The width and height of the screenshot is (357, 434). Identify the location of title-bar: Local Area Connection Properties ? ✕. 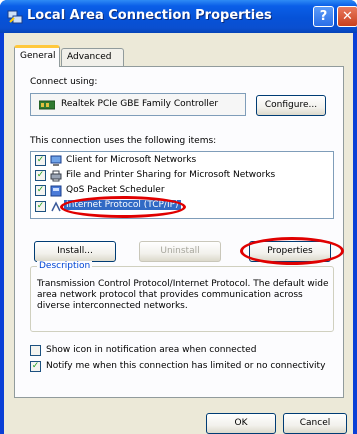
(178, 16).